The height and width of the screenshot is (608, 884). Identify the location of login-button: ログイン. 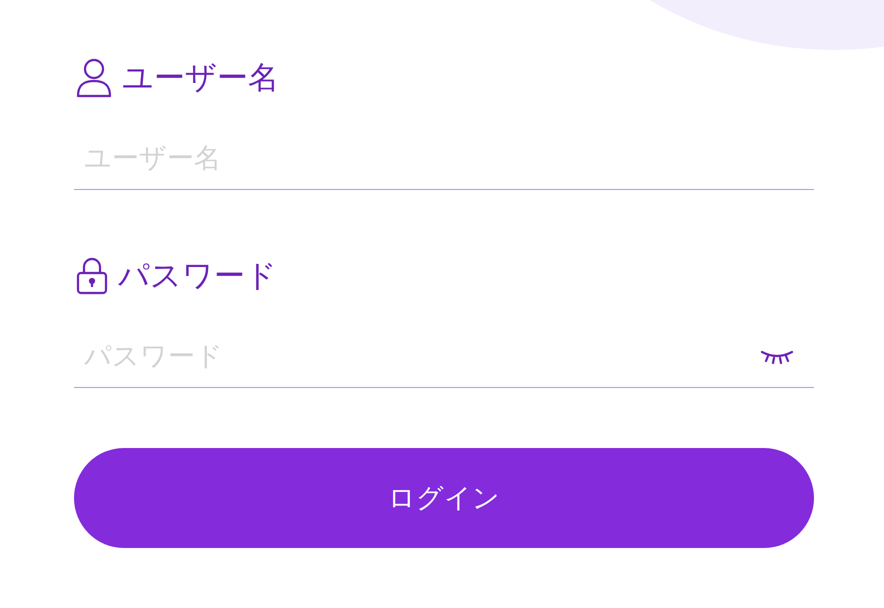
(444, 498).